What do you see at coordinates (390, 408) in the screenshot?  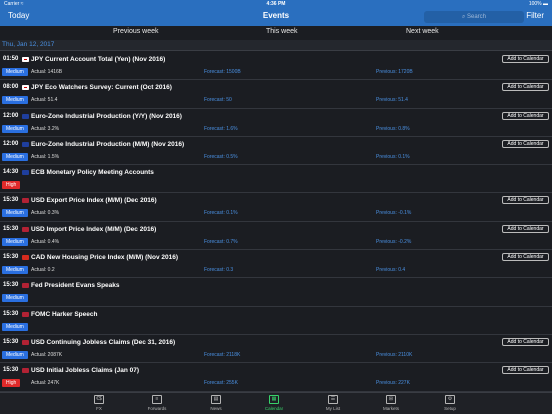 I see `tab-label: Markets` at bounding box center [390, 408].